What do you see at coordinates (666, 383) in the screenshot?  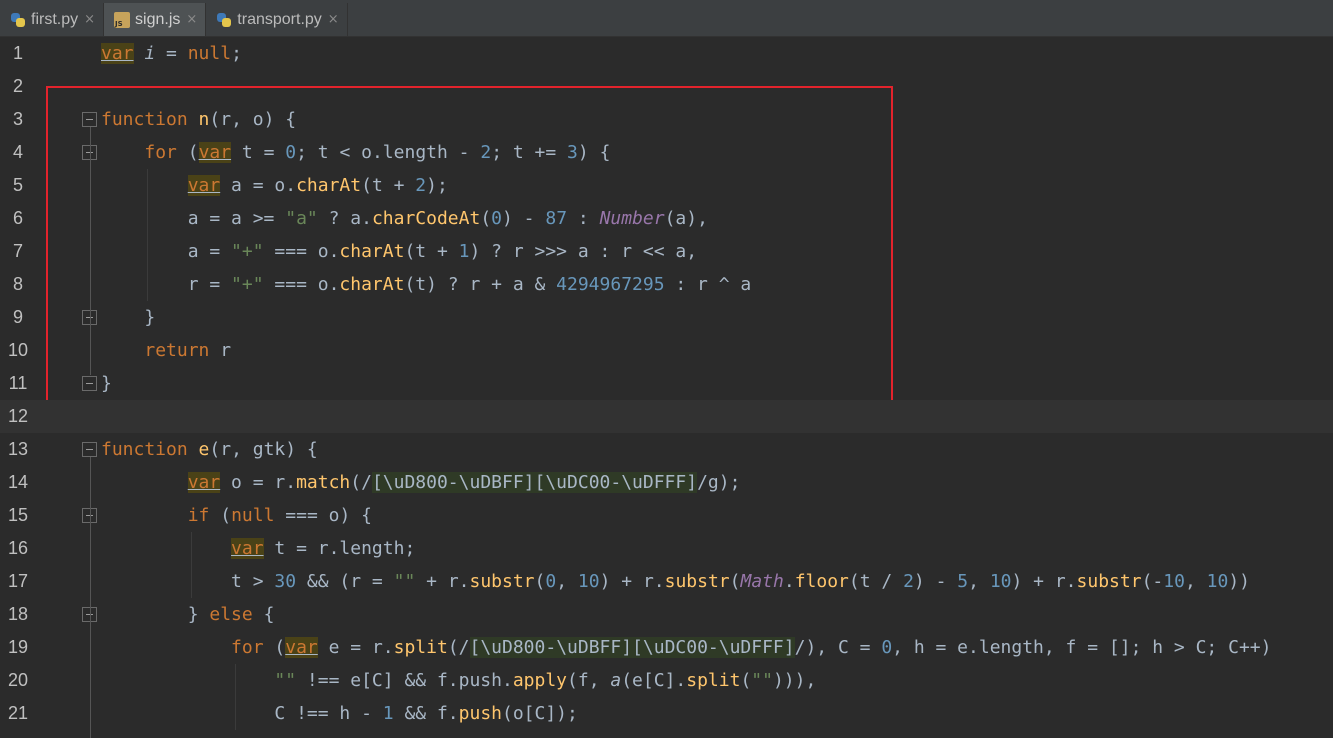 I see `code-line: 11}` at bounding box center [666, 383].